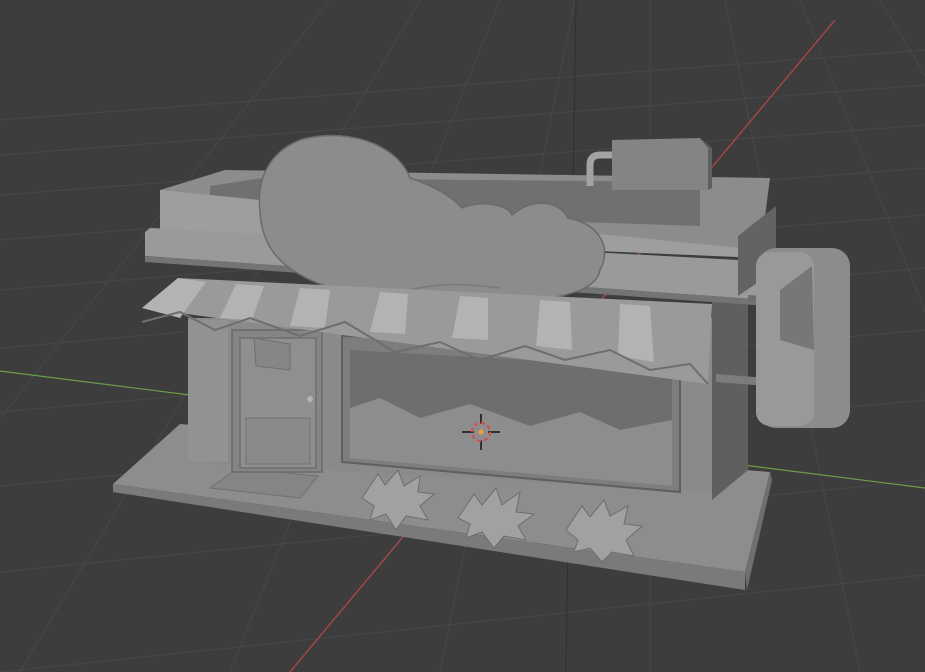 The width and height of the screenshot is (925, 672). What do you see at coordinates (432, 218) in the screenshot?
I see `cloud-sign` at bounding box center [432, 218].